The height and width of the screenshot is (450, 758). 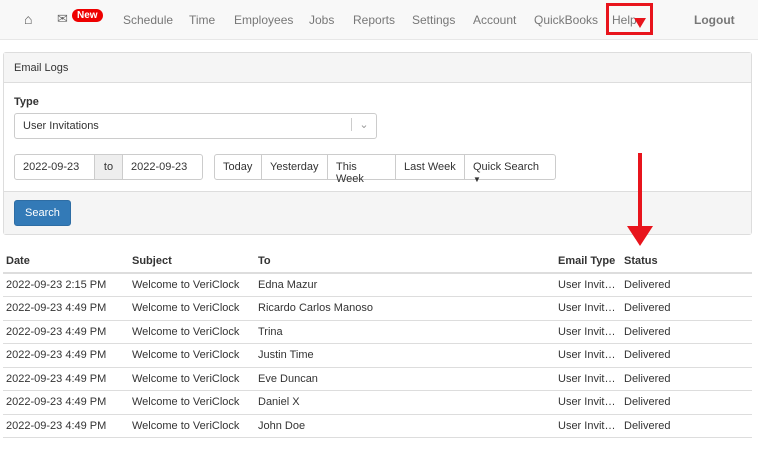 I want to click on to-cell: Ricardo Carlos Manoso, so click(x=405, y=308).